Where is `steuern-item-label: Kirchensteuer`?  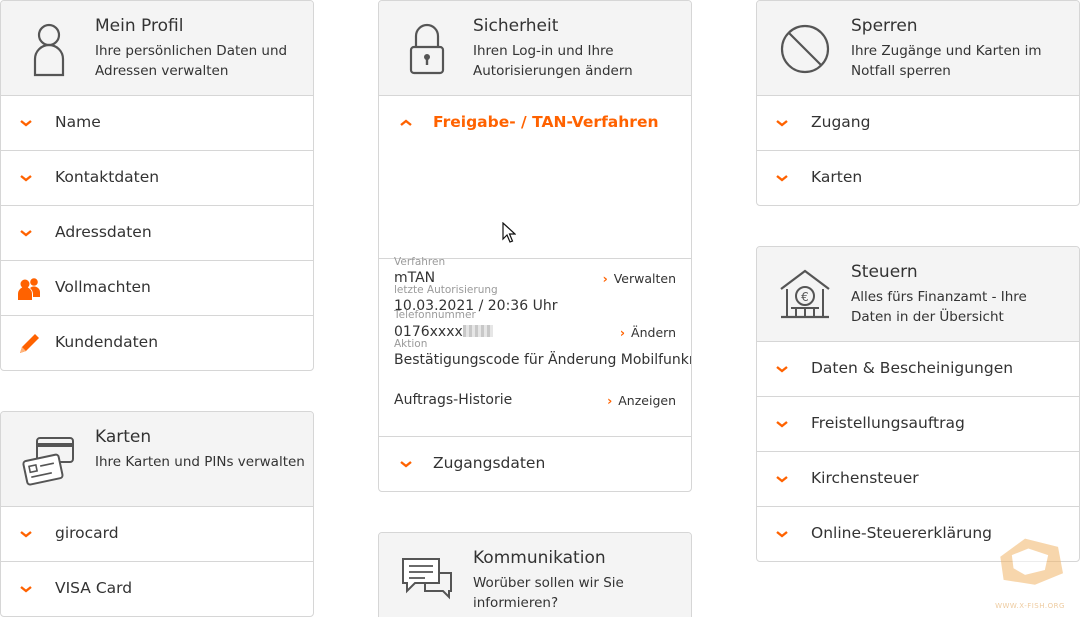
steuern-item-label: Kirchensteuer is located at coordinates (865, 478).